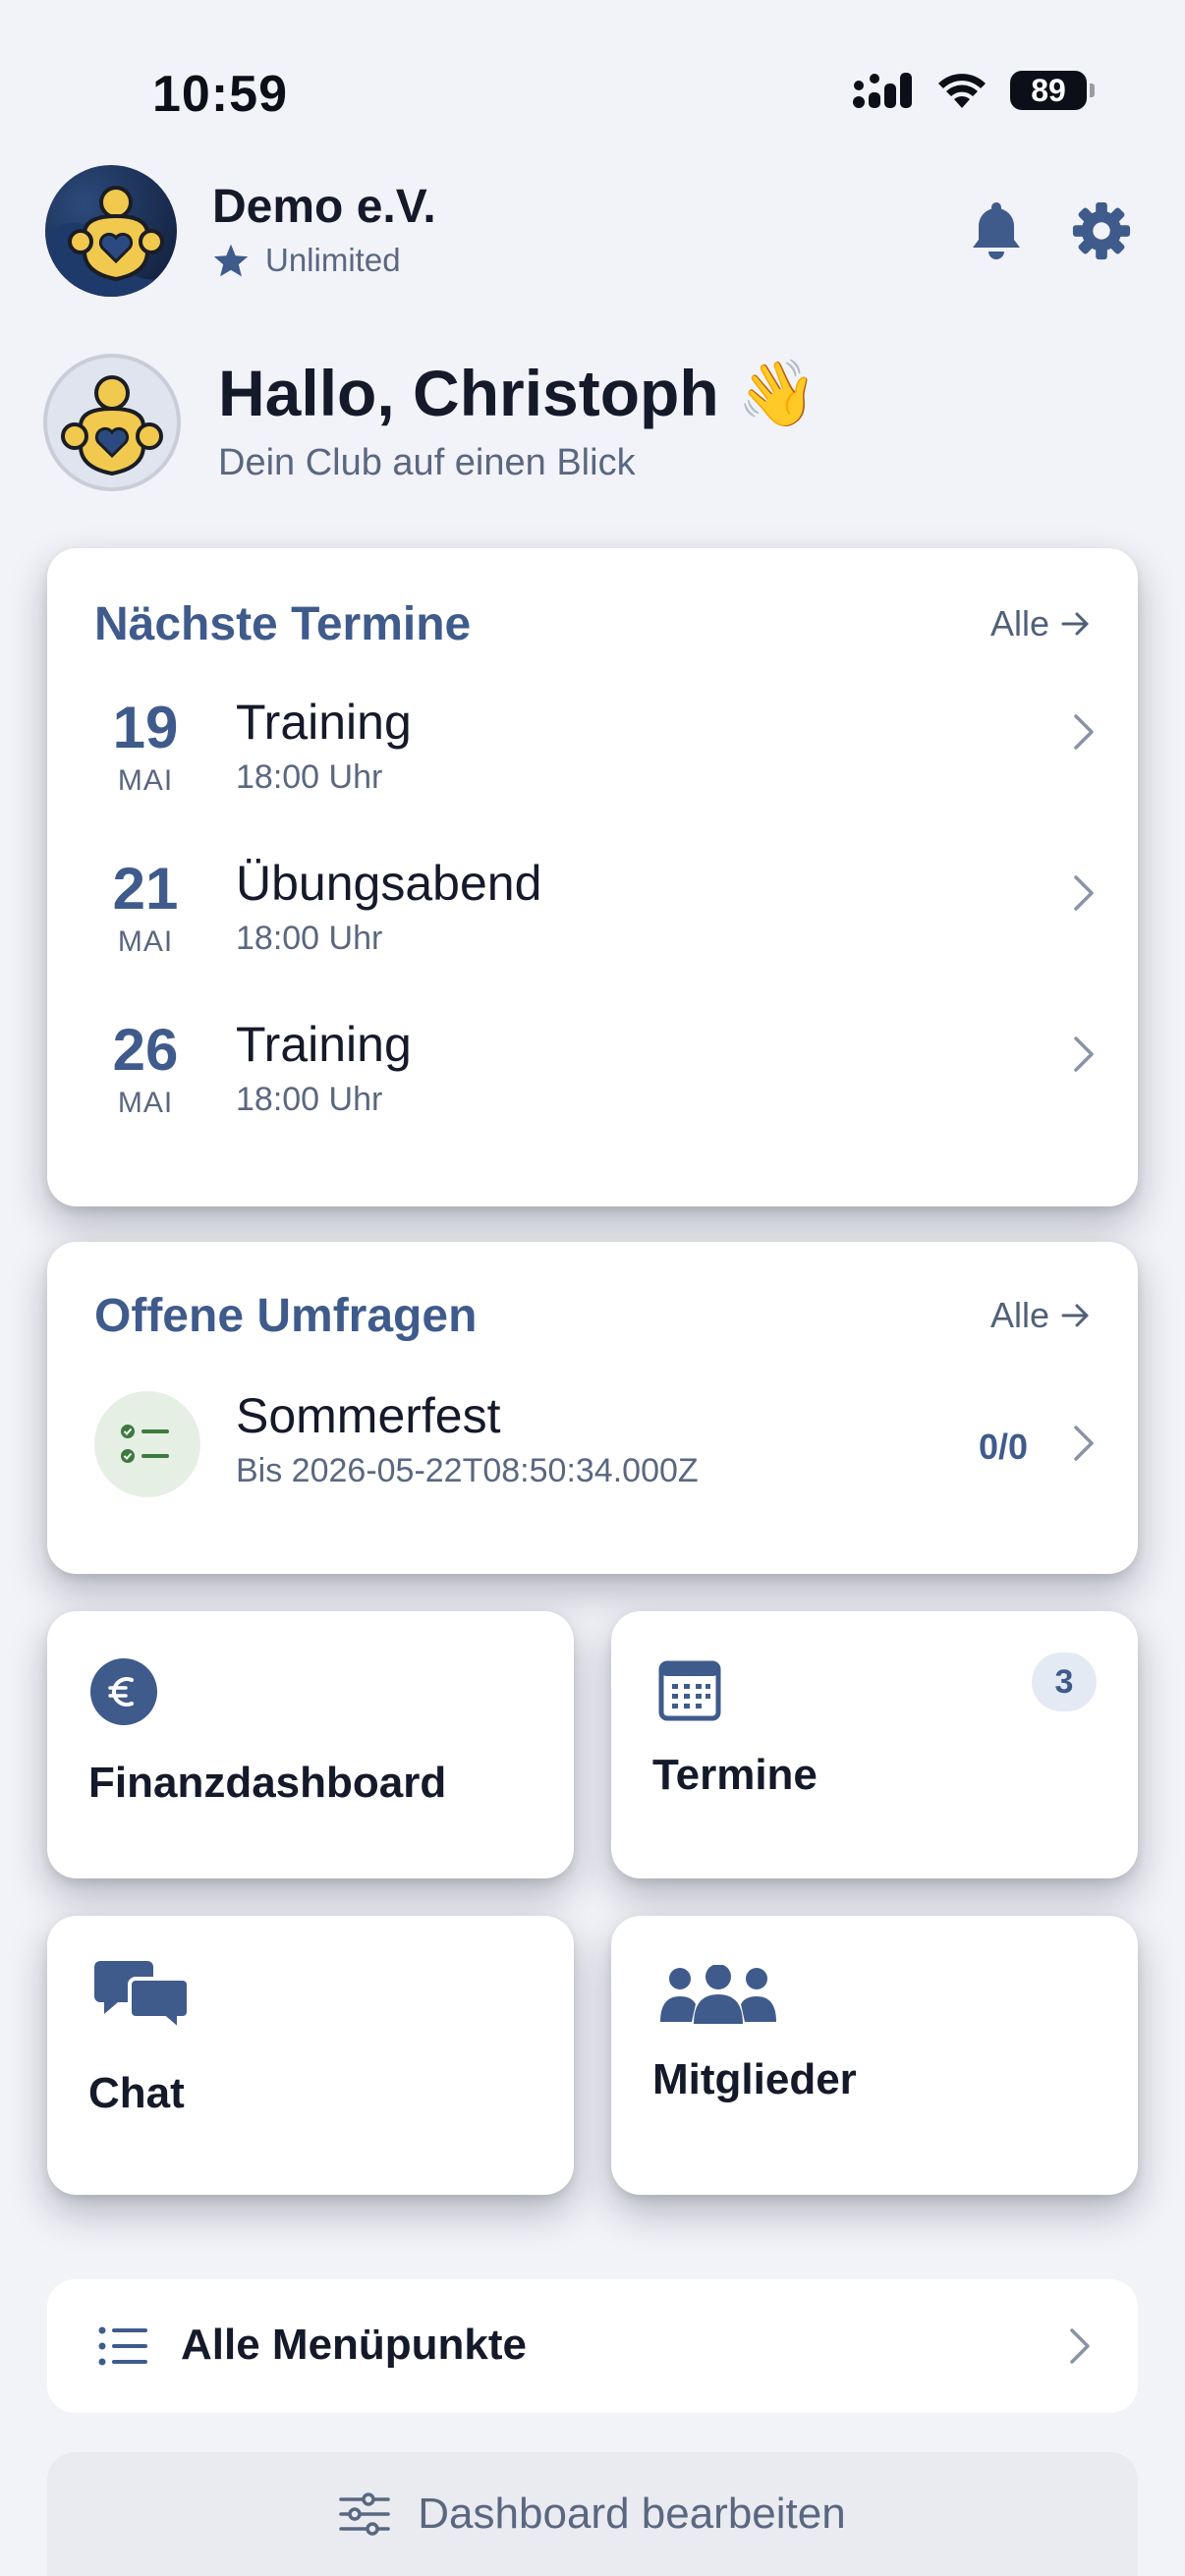  What do you see at coordinates (365, 2514) in the screenshot?
I see `sliders-icon` at bounding box center [365, 2514].